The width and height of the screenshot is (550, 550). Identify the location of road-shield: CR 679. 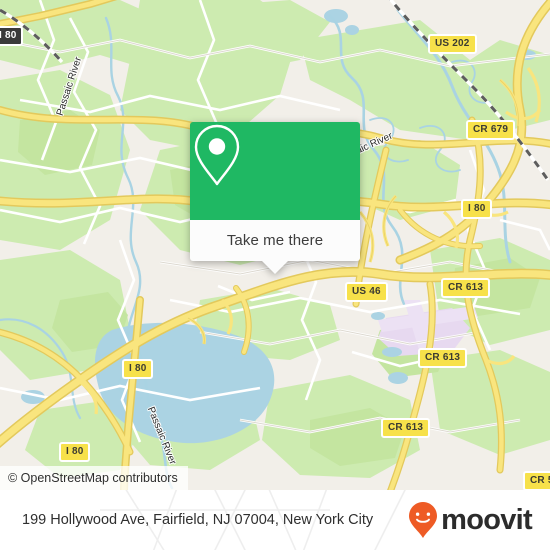
(491, 130).